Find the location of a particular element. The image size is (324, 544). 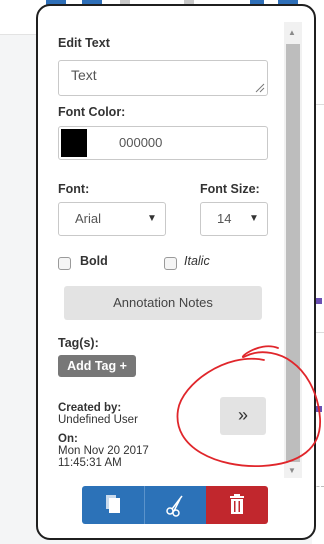

resize-handle-icon is located at coordinates (260, 88).